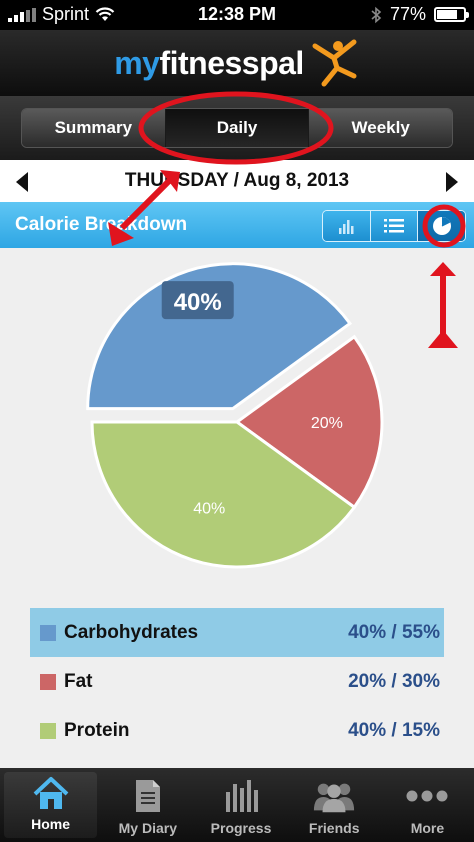 This screenshot has height=842, width=474. I want to click on legend-row-fat: Fat 20% / 30%, so click(237, 681).